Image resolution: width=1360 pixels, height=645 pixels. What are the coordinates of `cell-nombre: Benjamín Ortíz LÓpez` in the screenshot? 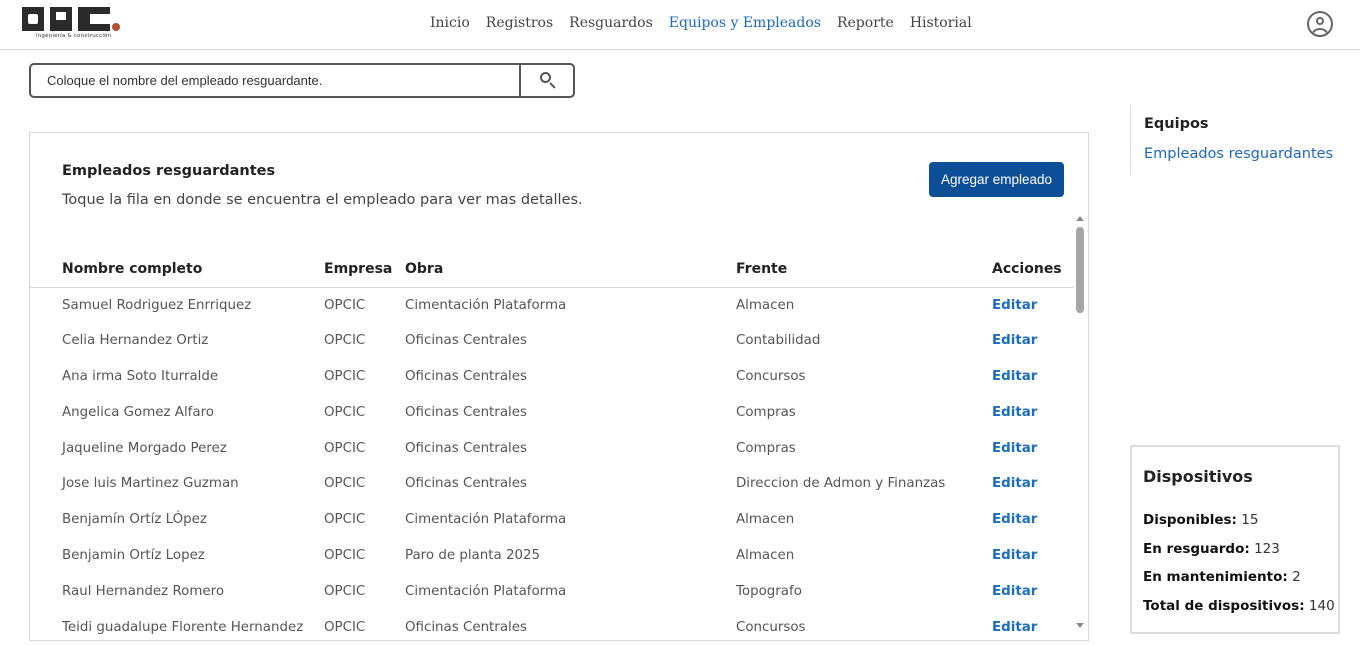 It's located at (134, 520).